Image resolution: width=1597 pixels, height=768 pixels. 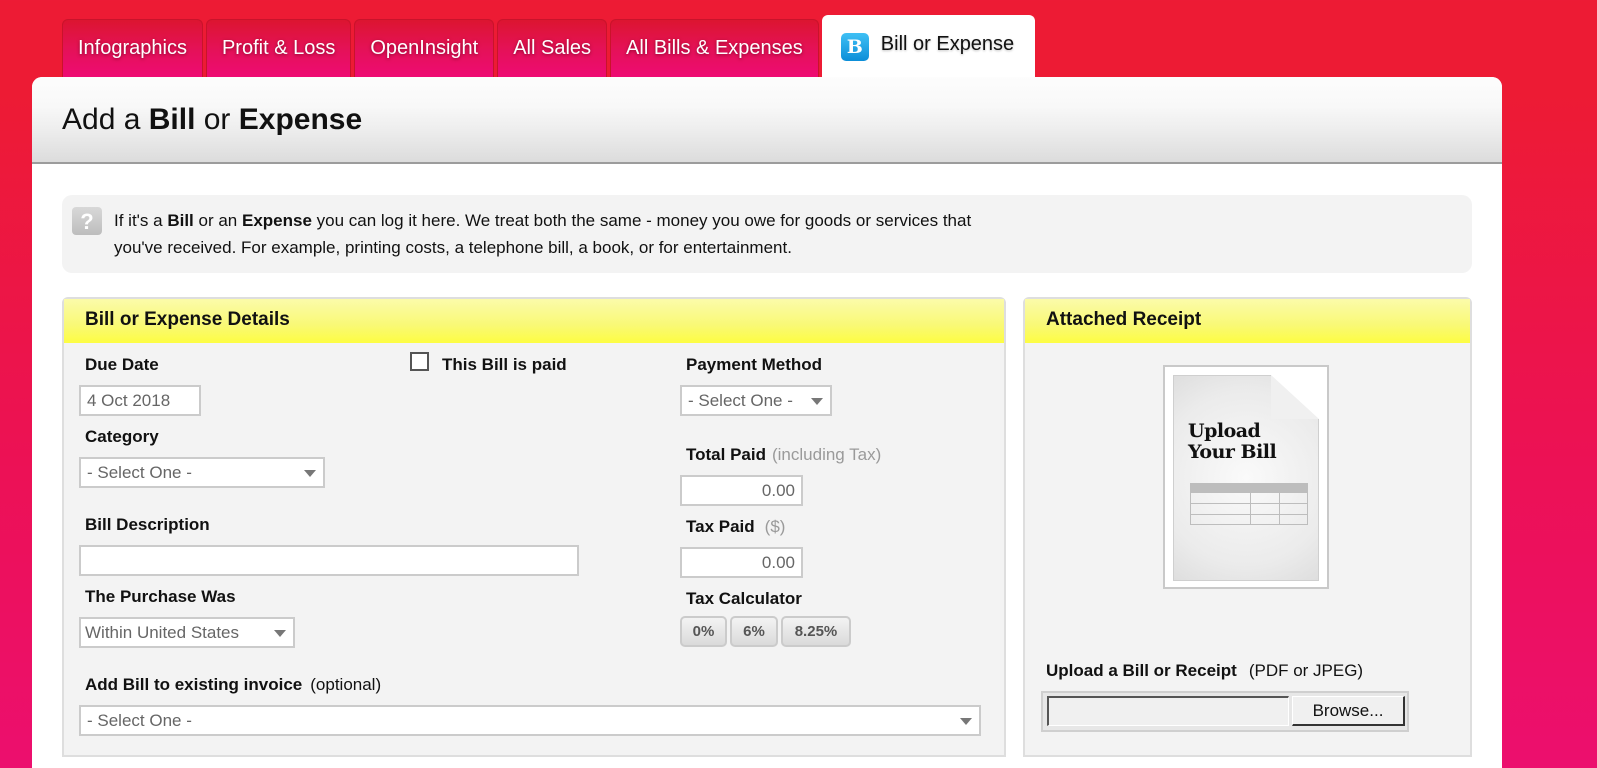 I want to click on category-select: - Select One -, so click(x=202, y=472).